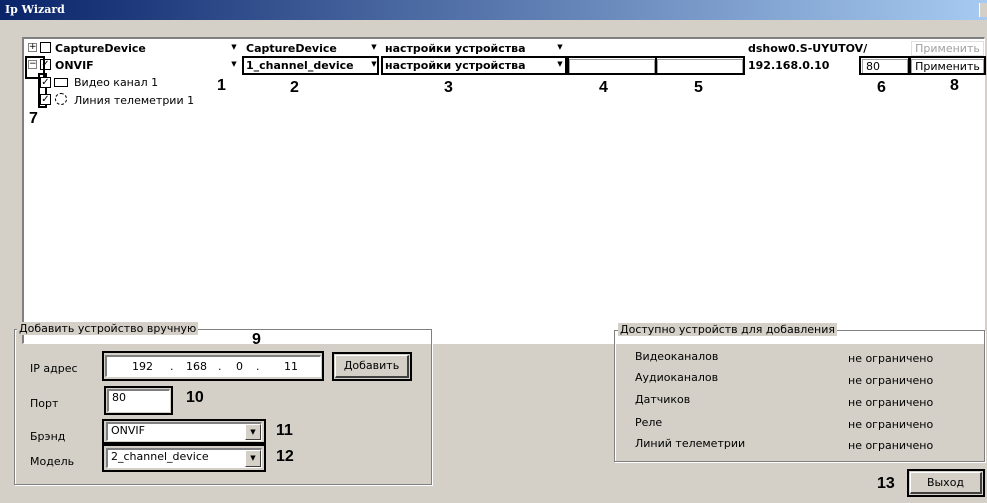 The width and height of the screenshot is (987, 503). I want to click on callout-10: 10, so click(195, 397).